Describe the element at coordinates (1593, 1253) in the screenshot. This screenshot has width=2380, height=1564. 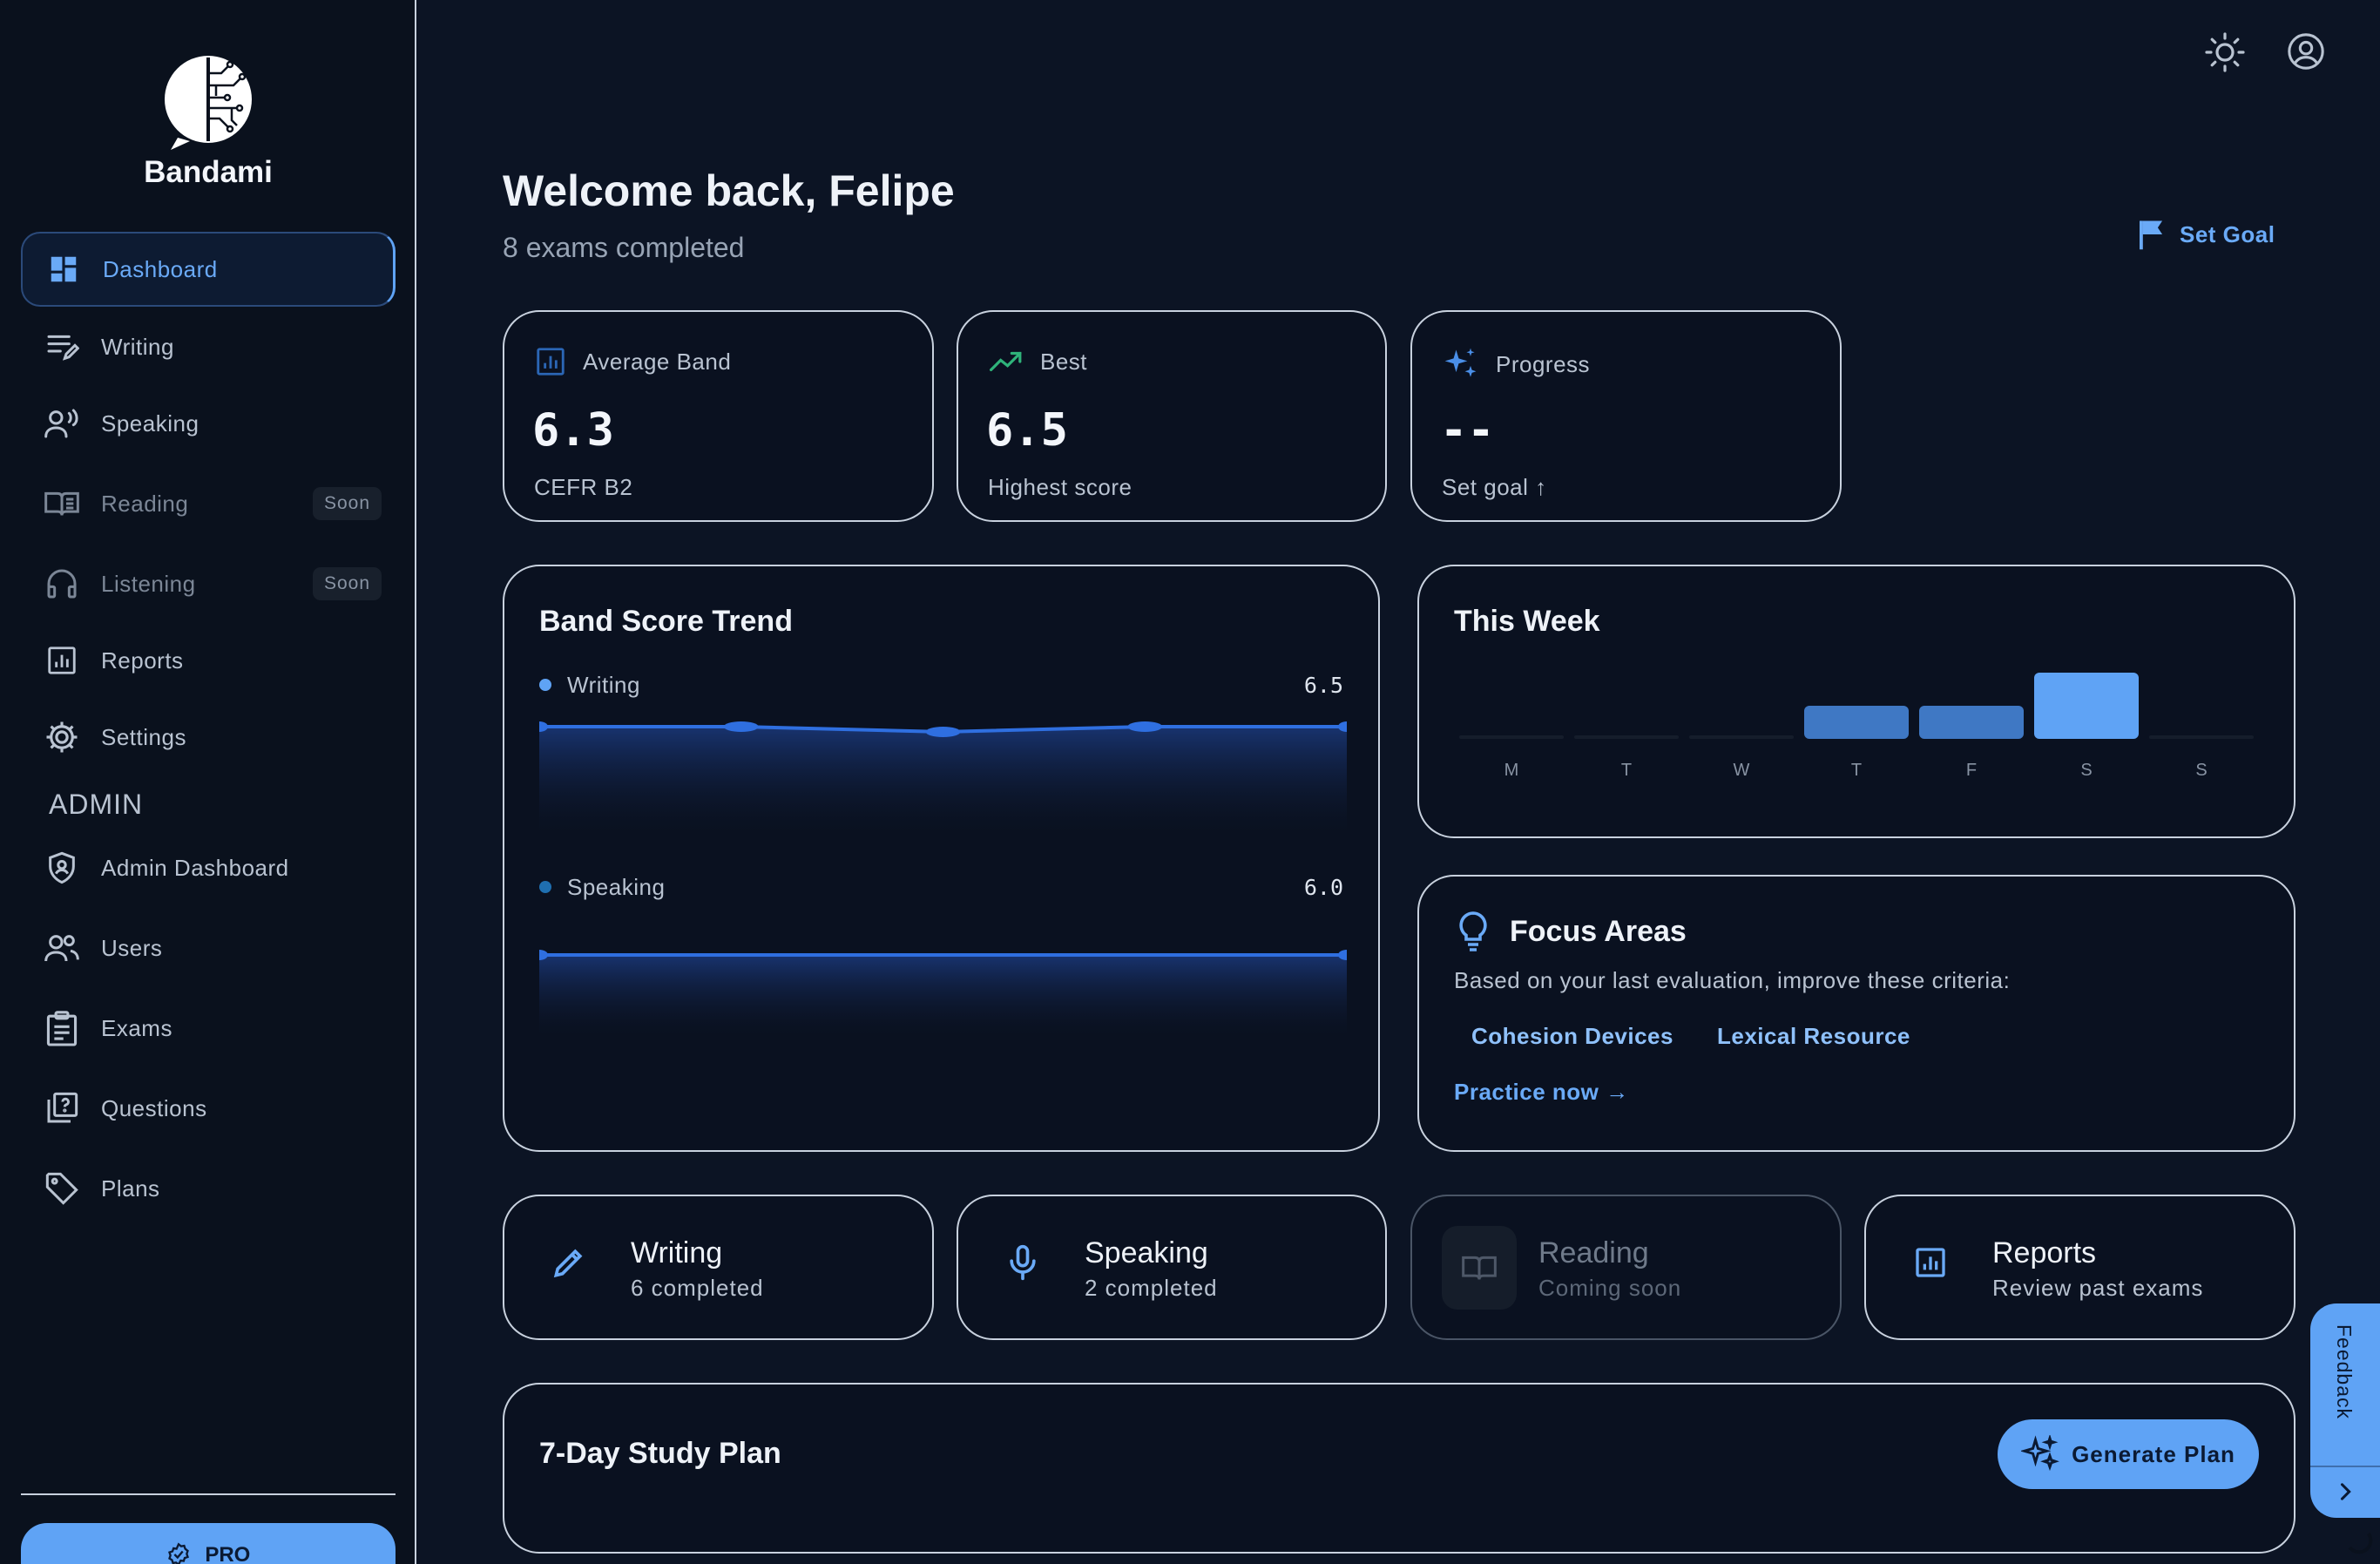
I see `action-title: Reading` at that location.